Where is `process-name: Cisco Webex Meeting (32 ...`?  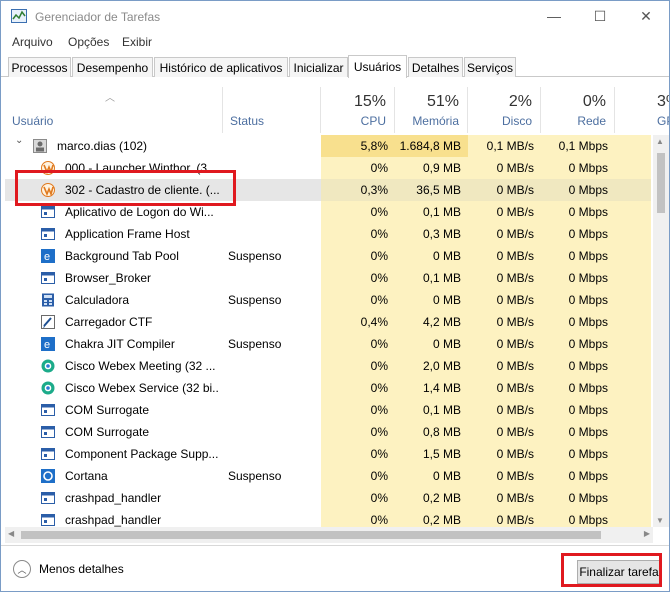 process-name: Cisco Webex Meeting (32 ... is located at coordinates (140, 366).